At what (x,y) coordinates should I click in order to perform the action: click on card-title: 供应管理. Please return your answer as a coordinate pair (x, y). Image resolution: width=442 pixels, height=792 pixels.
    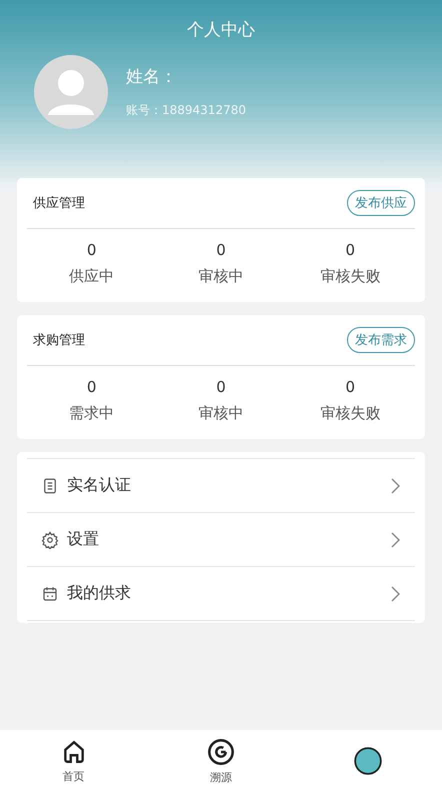
    Looking at the image, I should click on (59, 203).